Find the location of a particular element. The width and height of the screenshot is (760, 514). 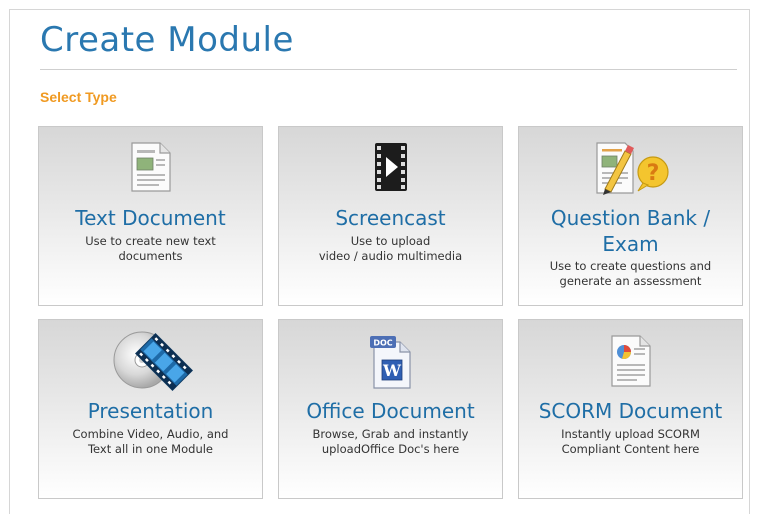

card-description-line-2: uploadOffice Doc's here is located at coordinates (390, 449).